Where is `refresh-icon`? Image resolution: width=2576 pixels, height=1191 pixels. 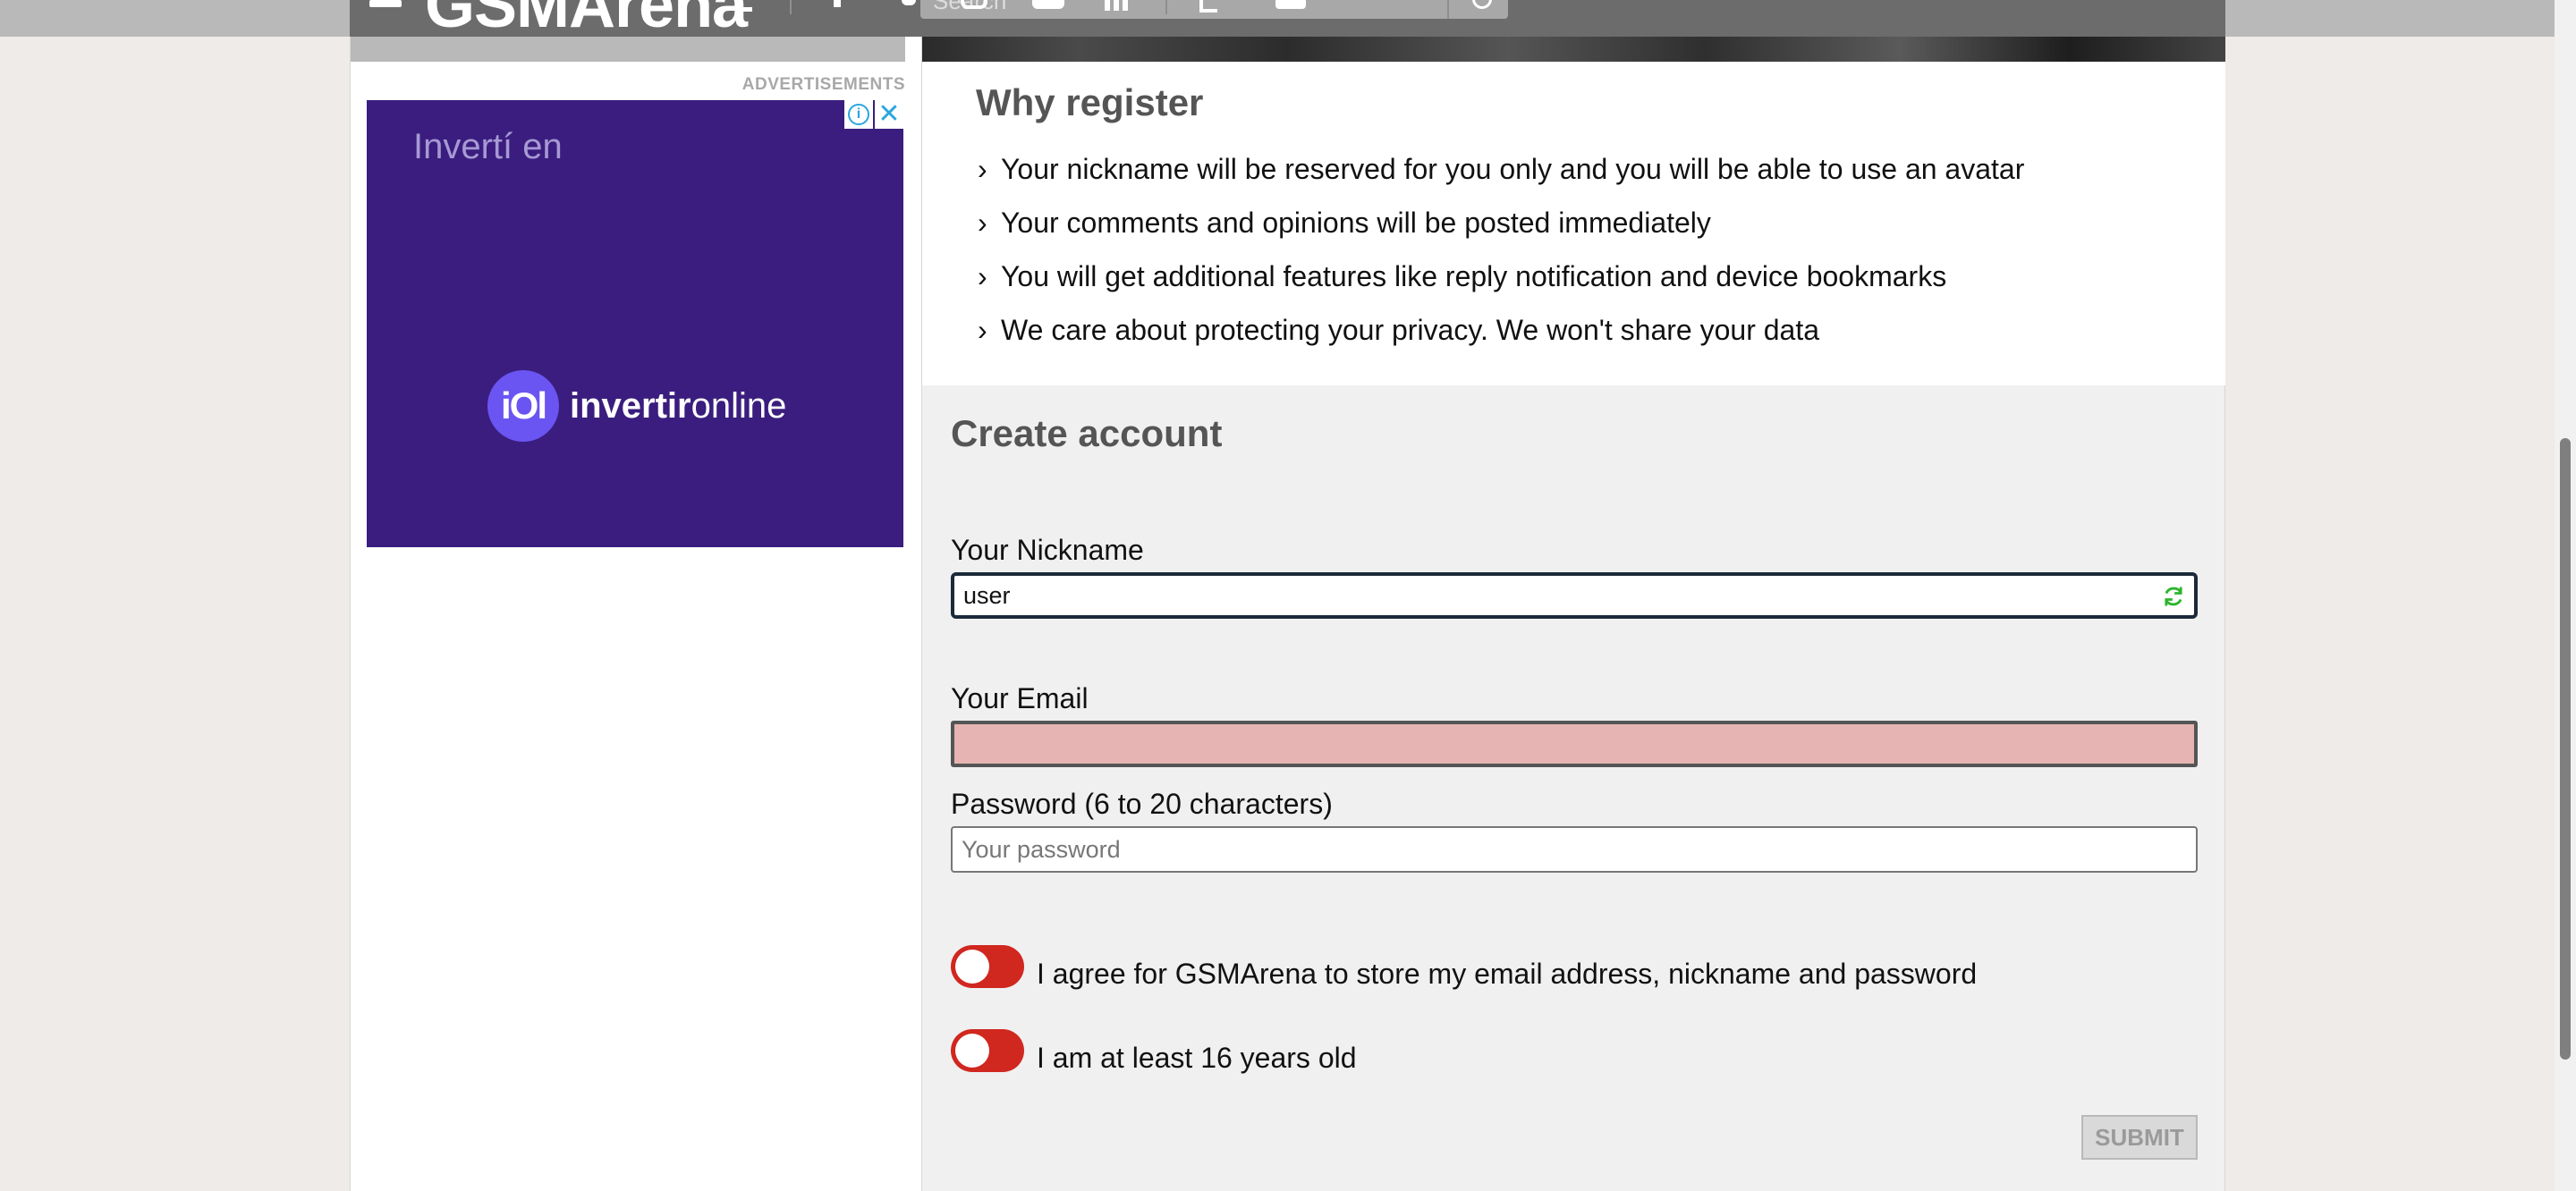 refresh-icon is located at coordinates (2173, 596).